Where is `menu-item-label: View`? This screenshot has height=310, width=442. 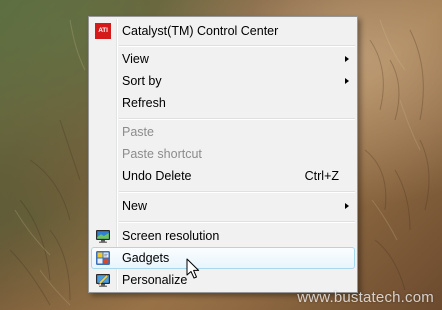
menu-item-label: View is located at coordinates (135, 59).